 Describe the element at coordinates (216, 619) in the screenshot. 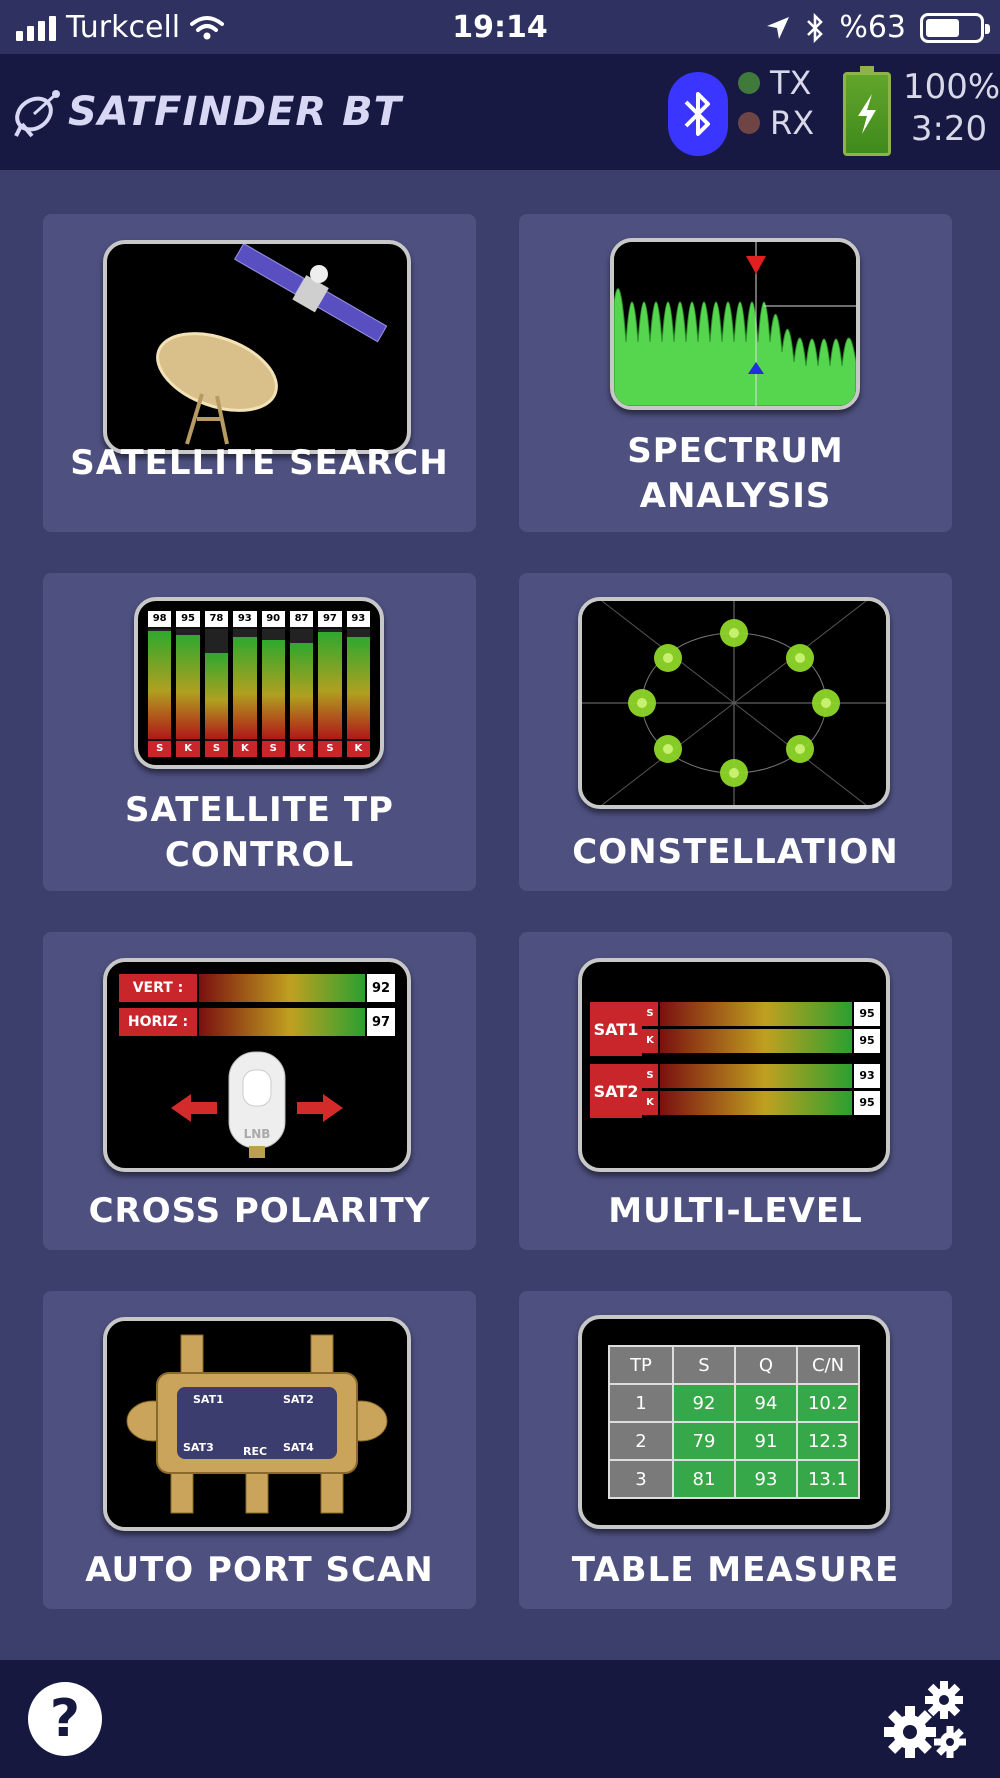

I see `tp-bar-value: 78` at that location.